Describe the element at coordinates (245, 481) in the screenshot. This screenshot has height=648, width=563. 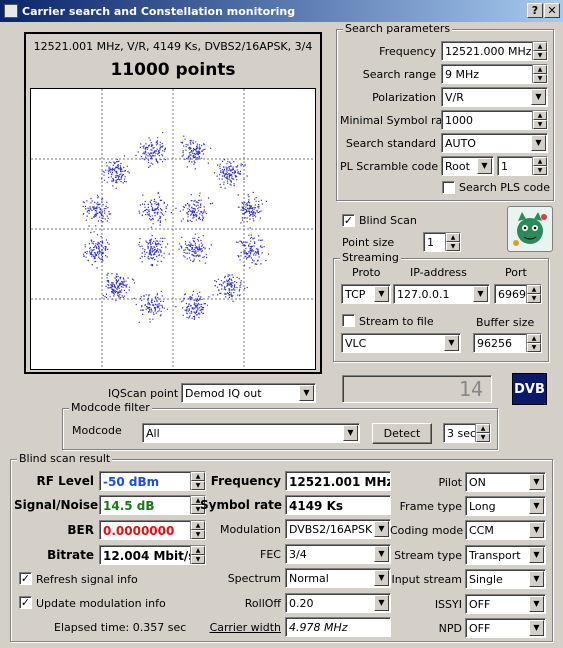
I see `result-frequency-label: Frequency` at that location.